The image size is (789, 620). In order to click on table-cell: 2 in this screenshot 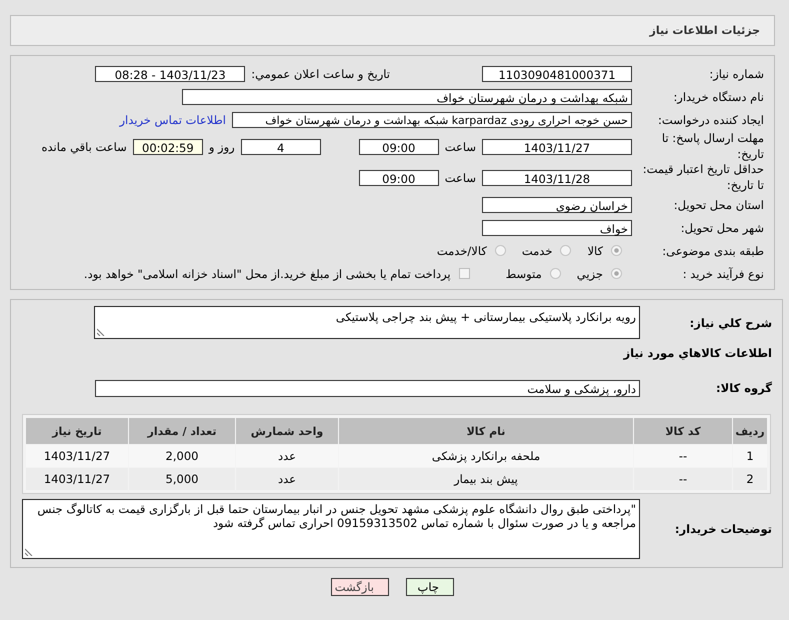, I will do `click(750, 479)`.